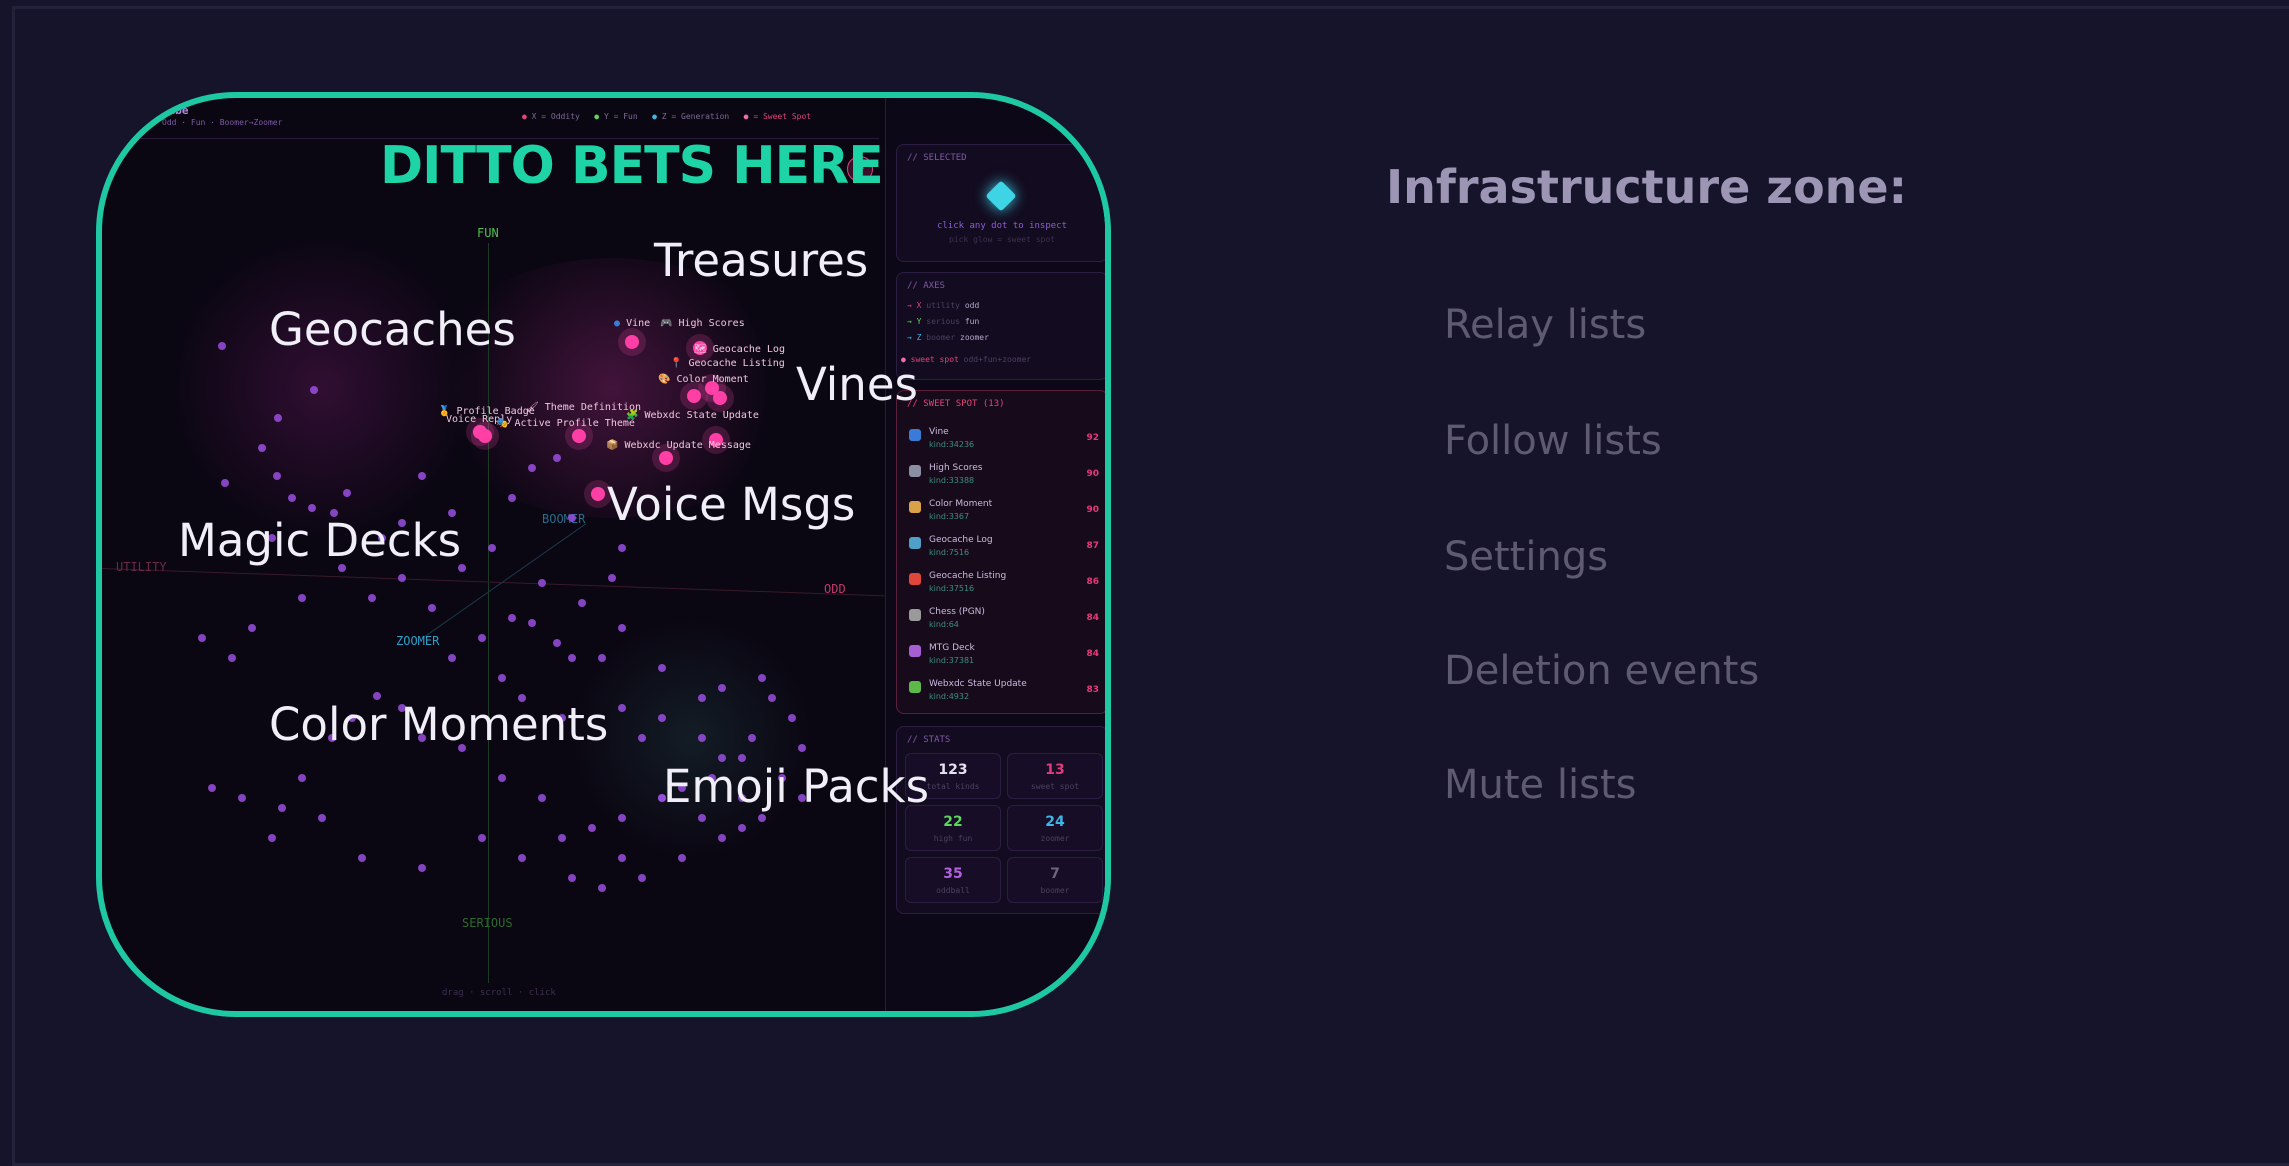 This screenshot has height=1166, width=2289. Describe the element at coordinates (565, 423) in the screenshot. I see `point-label-active-profile-theme: 🎭 Active Profile Theme` at that location.